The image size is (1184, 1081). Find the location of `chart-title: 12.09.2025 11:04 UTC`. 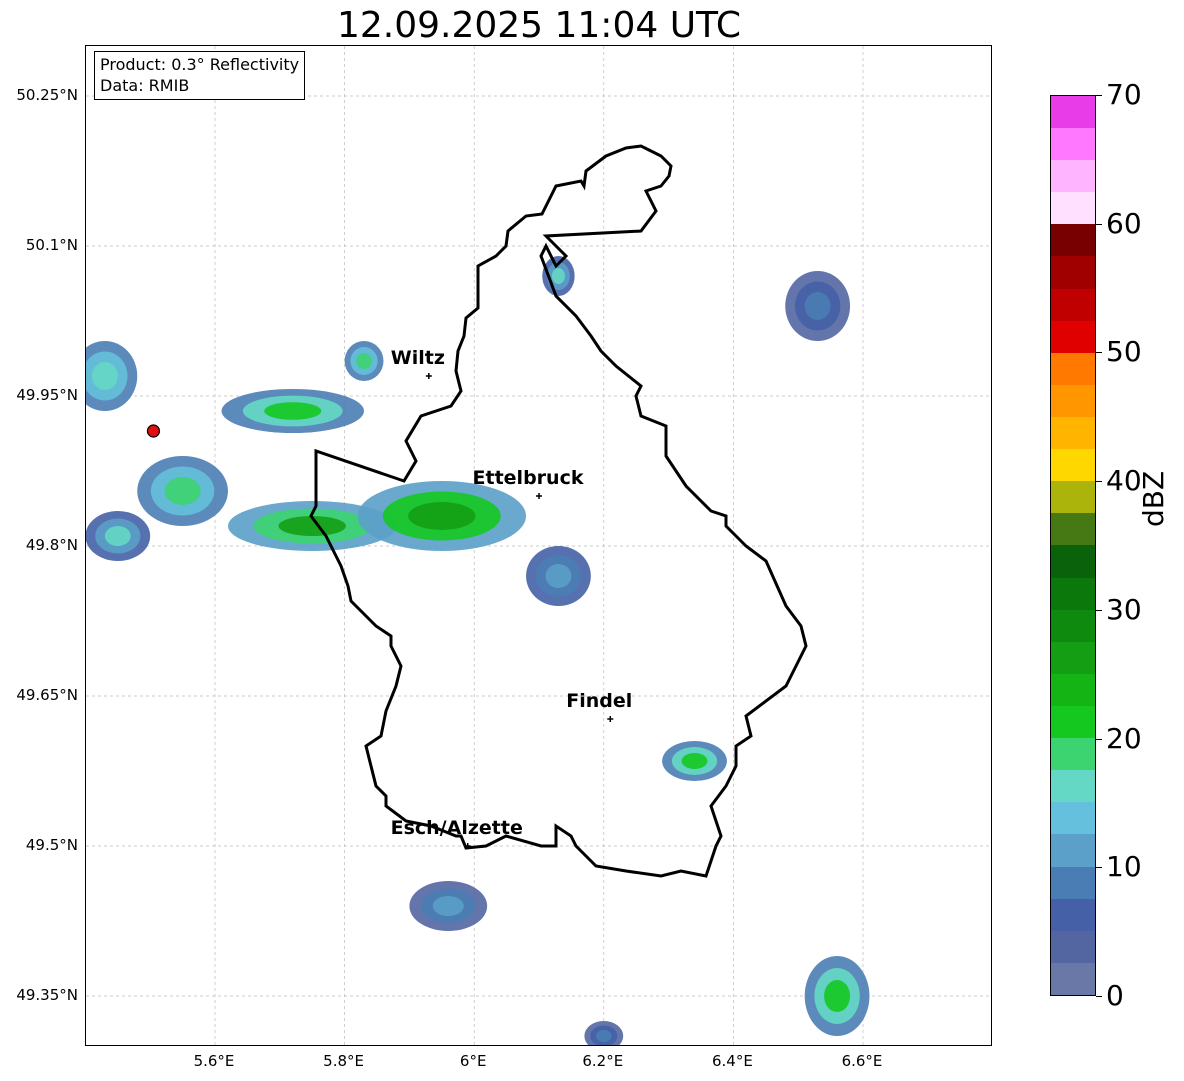

chart-title: 12.09.2025 11:04 UTC is located at coordinates (539, 25).